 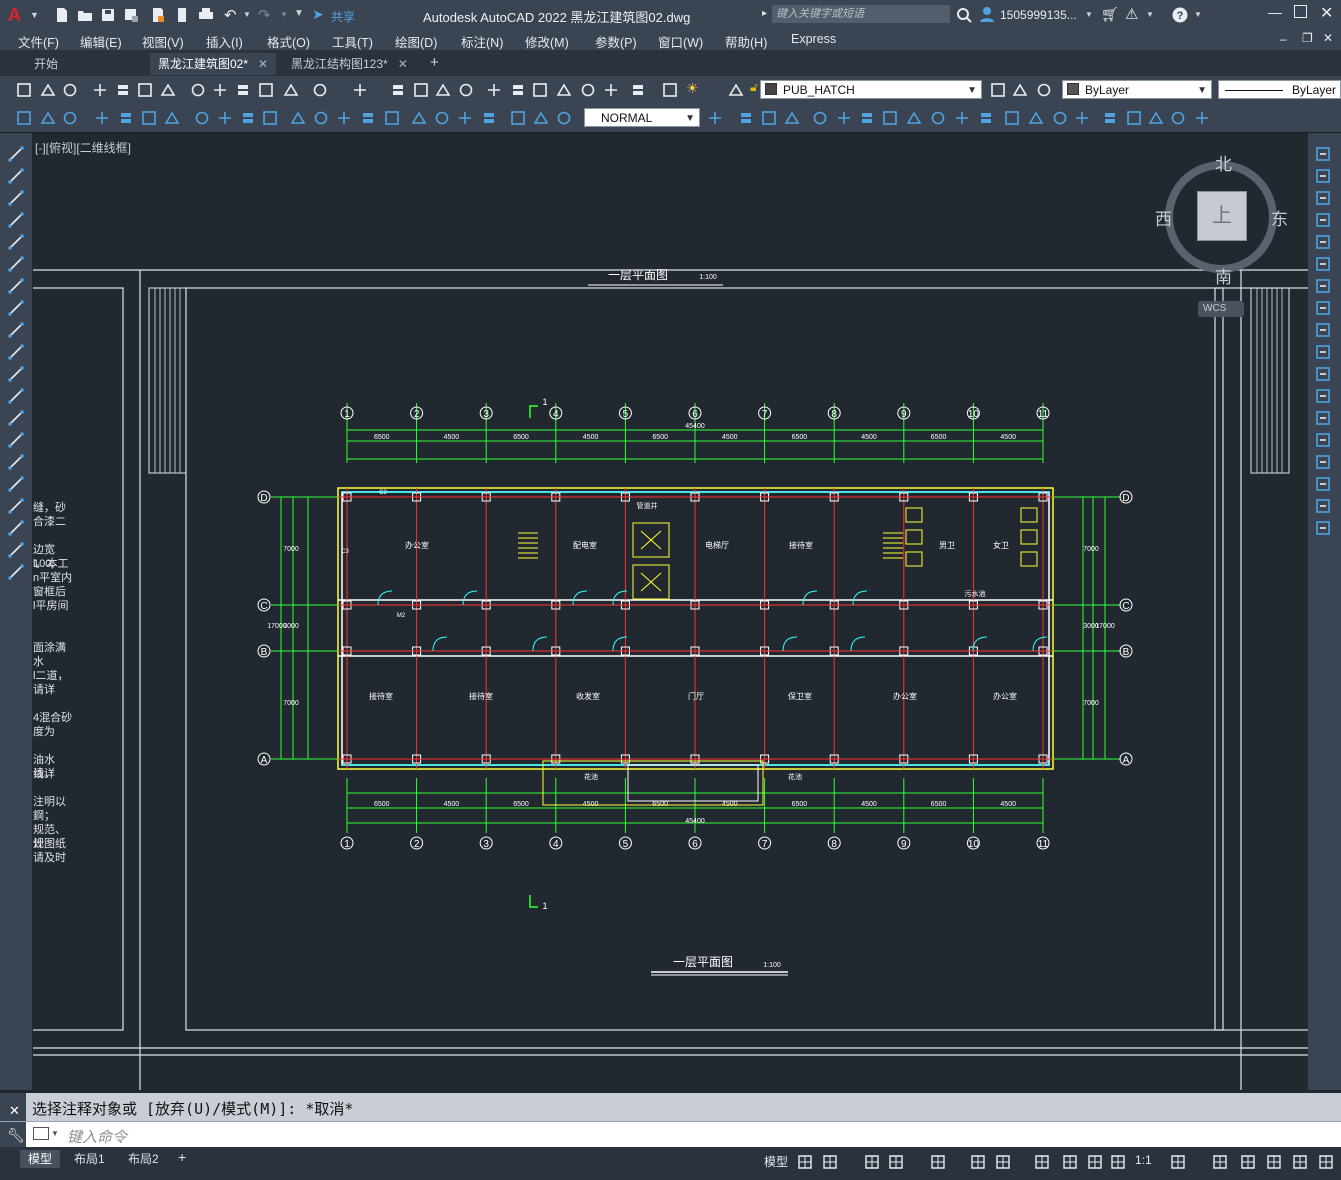 I want to click on viewcube-north: 北, so click(x=1223, y=162).